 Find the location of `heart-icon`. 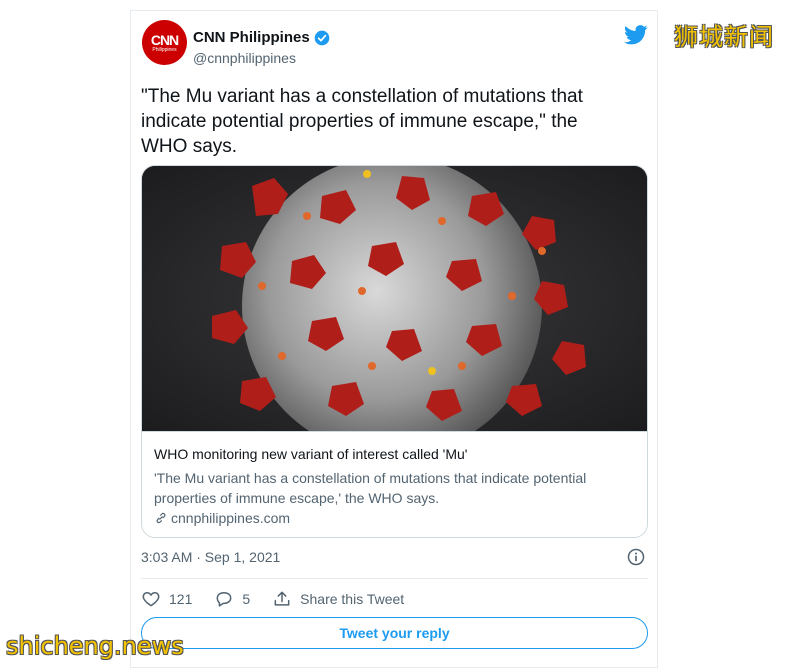

heart-icon is located at coordinates (151, 599).